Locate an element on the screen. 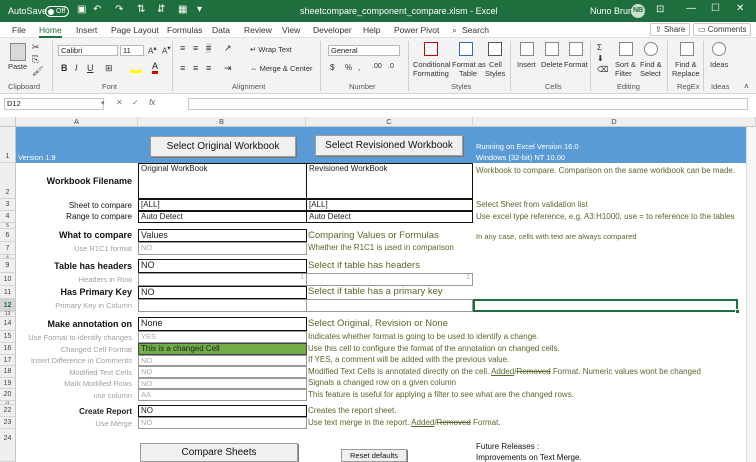 This screenshot has height=462, width=756. row-header: 19 is located at coordinates (8, 383).